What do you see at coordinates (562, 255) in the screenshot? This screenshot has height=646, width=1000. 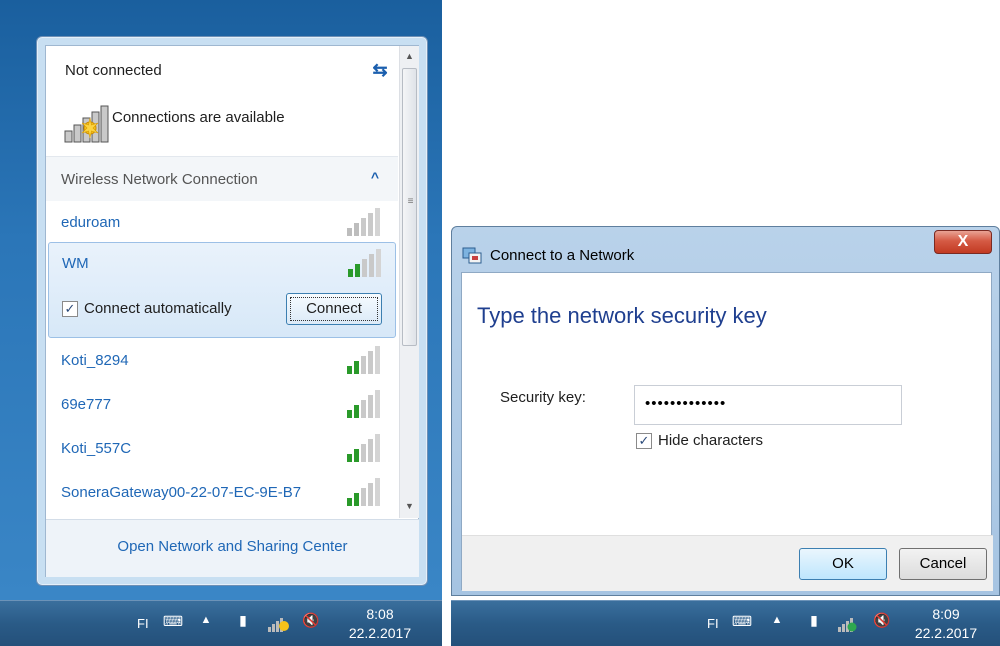 I see `dialog-title: Connect to a Network` at bounding box center [562, 255].